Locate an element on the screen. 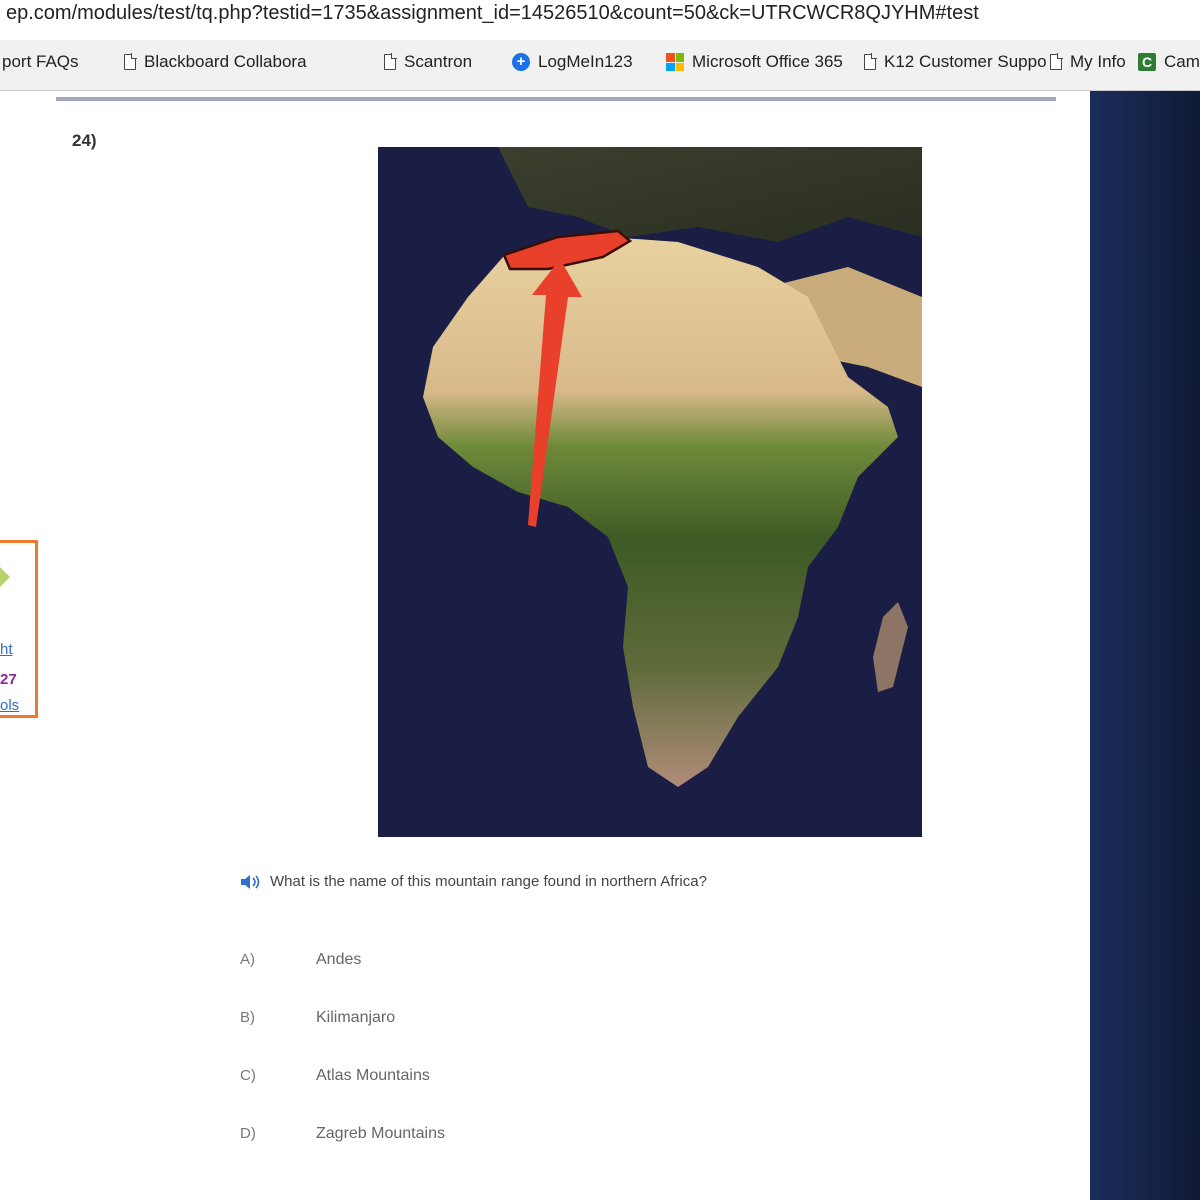 This screenshot has height=1200, width=1200. microsoft-icon is located at coordinates (675, 62).